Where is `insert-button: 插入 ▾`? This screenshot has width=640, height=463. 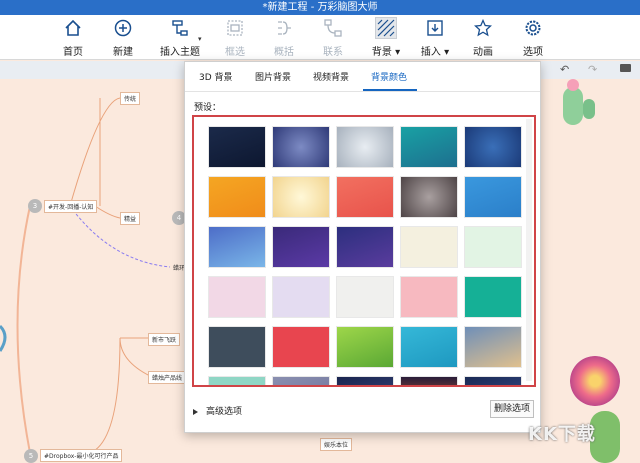 insert-button: 插入 ▾ is located at coordinates (435, 38).